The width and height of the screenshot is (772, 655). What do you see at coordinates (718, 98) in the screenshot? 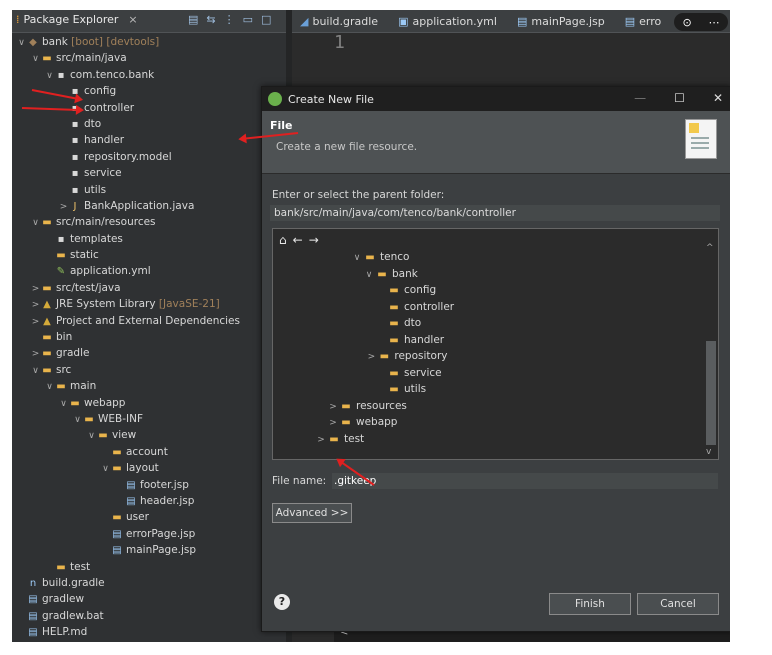
I see `close-dialog-button: ✕` at bounding box center [718, 98].